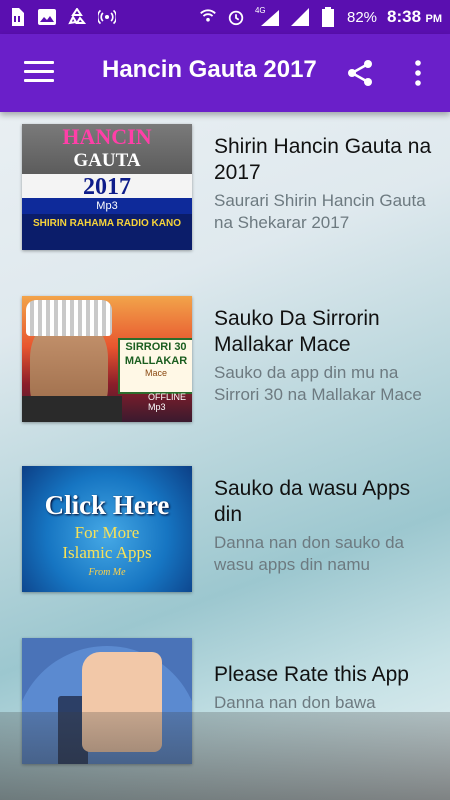 The width and height of the screenshot is (450, 800). I want to click on battery-percent: 82%, so click(362, 17).